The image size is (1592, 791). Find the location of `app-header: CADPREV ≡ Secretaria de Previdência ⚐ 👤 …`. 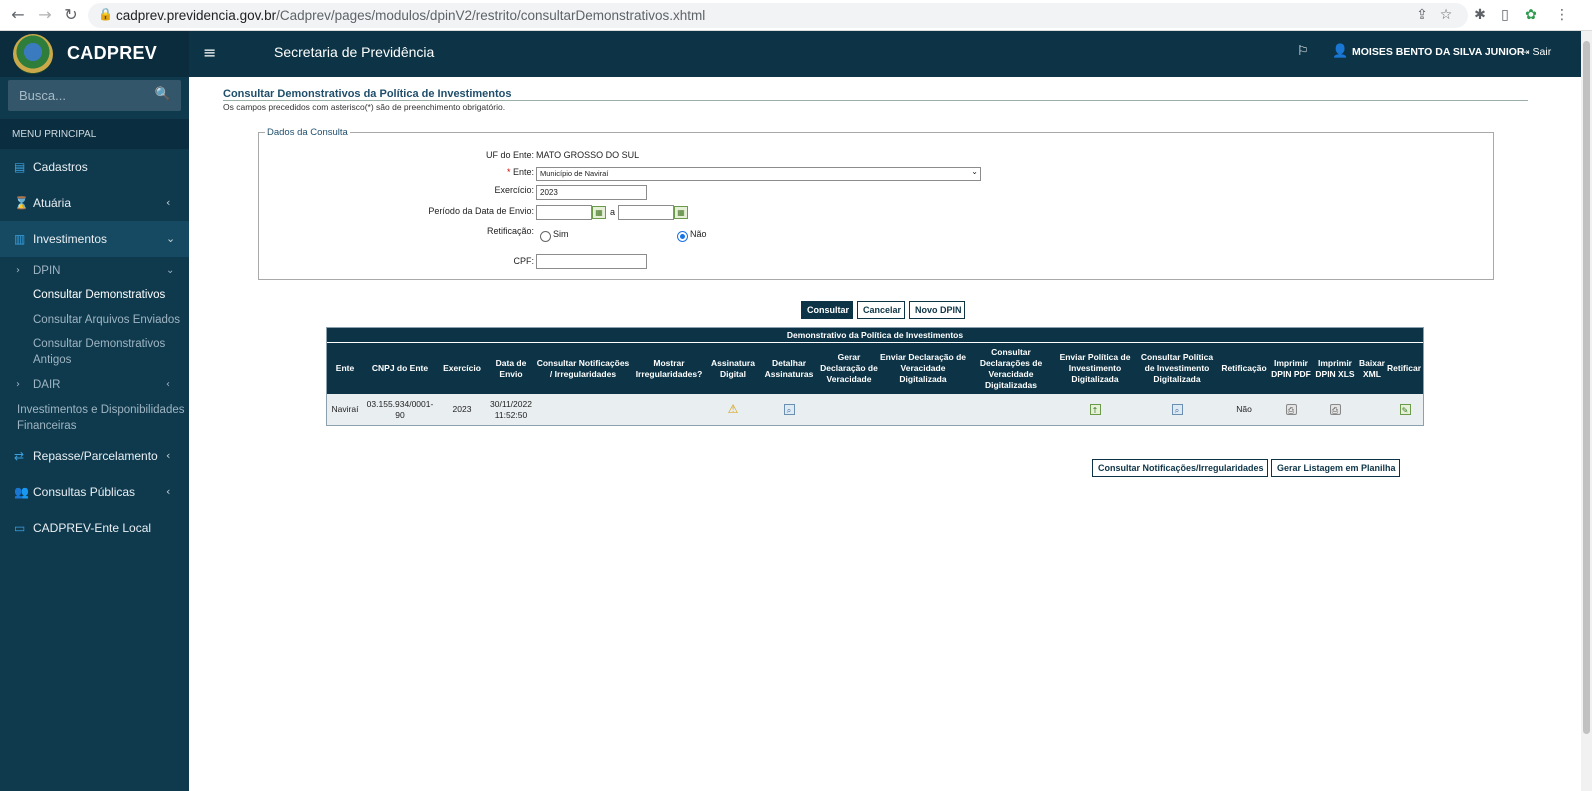

app-header: CADPREV ≡ Secretaria de Previdência ⚐ 👤 … is located at coordinates (796, 54).